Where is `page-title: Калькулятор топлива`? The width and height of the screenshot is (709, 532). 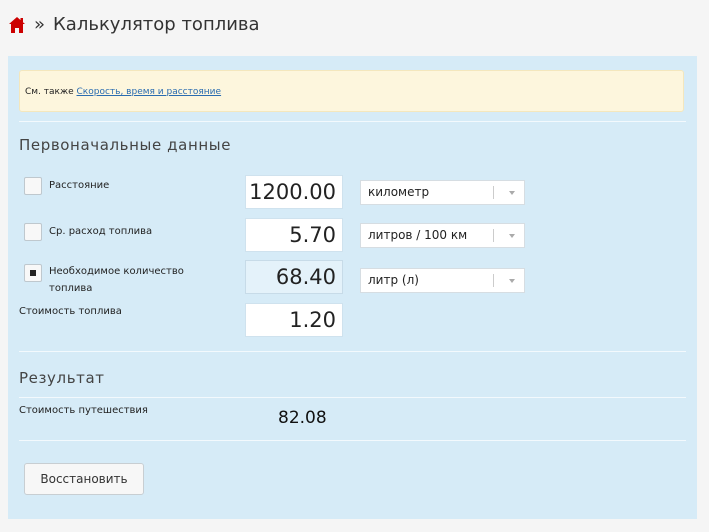 page-title: Калькулятор топлива is located at coordinates (156, 24).